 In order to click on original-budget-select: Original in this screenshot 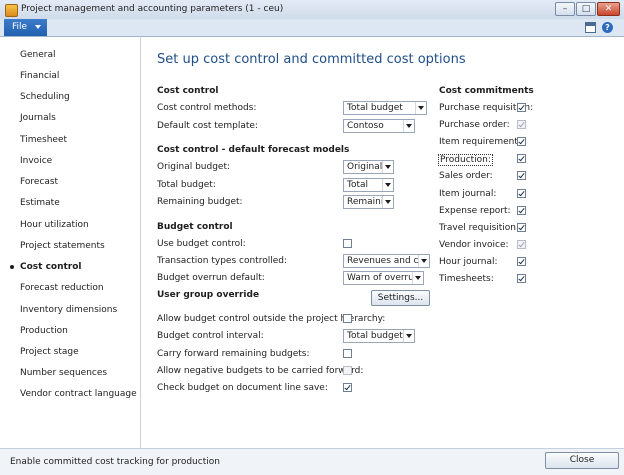, I will do `click(368, 167)`.